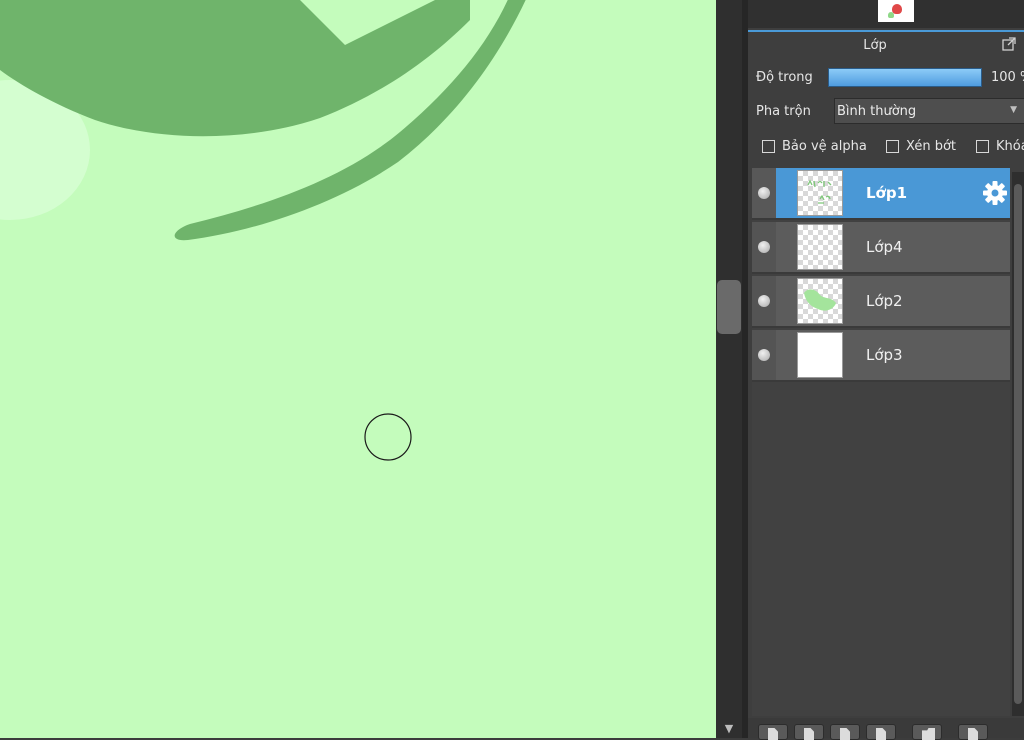  I want to click on lock-label: Khóa, so click(1010, 146).